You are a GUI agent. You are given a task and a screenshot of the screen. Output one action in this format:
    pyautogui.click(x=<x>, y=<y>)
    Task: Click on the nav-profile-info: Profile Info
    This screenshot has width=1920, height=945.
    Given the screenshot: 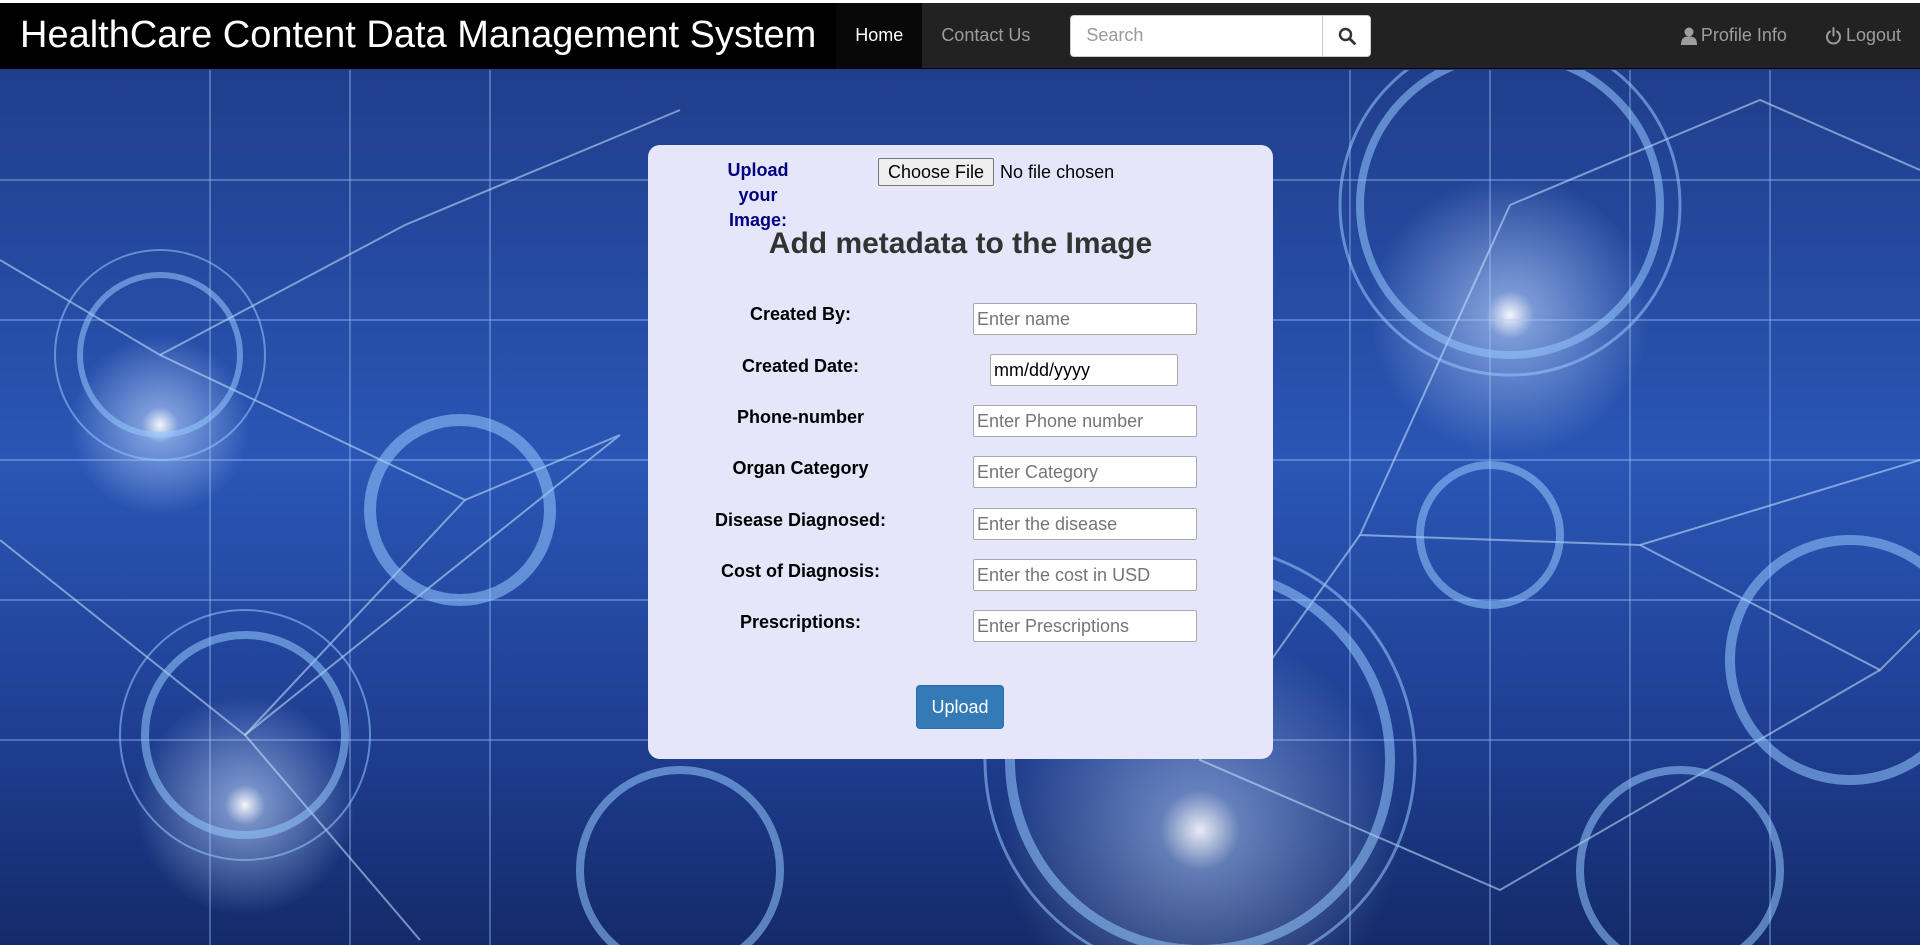 What is the action you would take?
    pyautogui.click(x=1734, y=36)
    